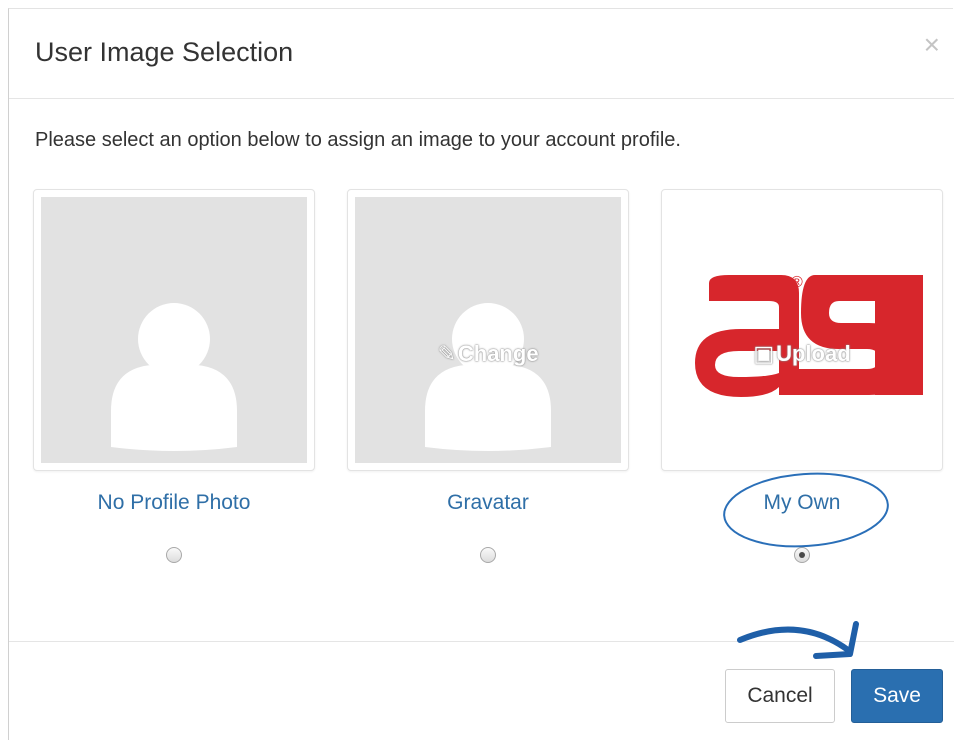 Image resolution: width=955 pixels, height=742 pixels. What do you see at coordinates (498, 353) in the screenshot?
I see `overlay-text: Change` at bounding box center [498, 353].